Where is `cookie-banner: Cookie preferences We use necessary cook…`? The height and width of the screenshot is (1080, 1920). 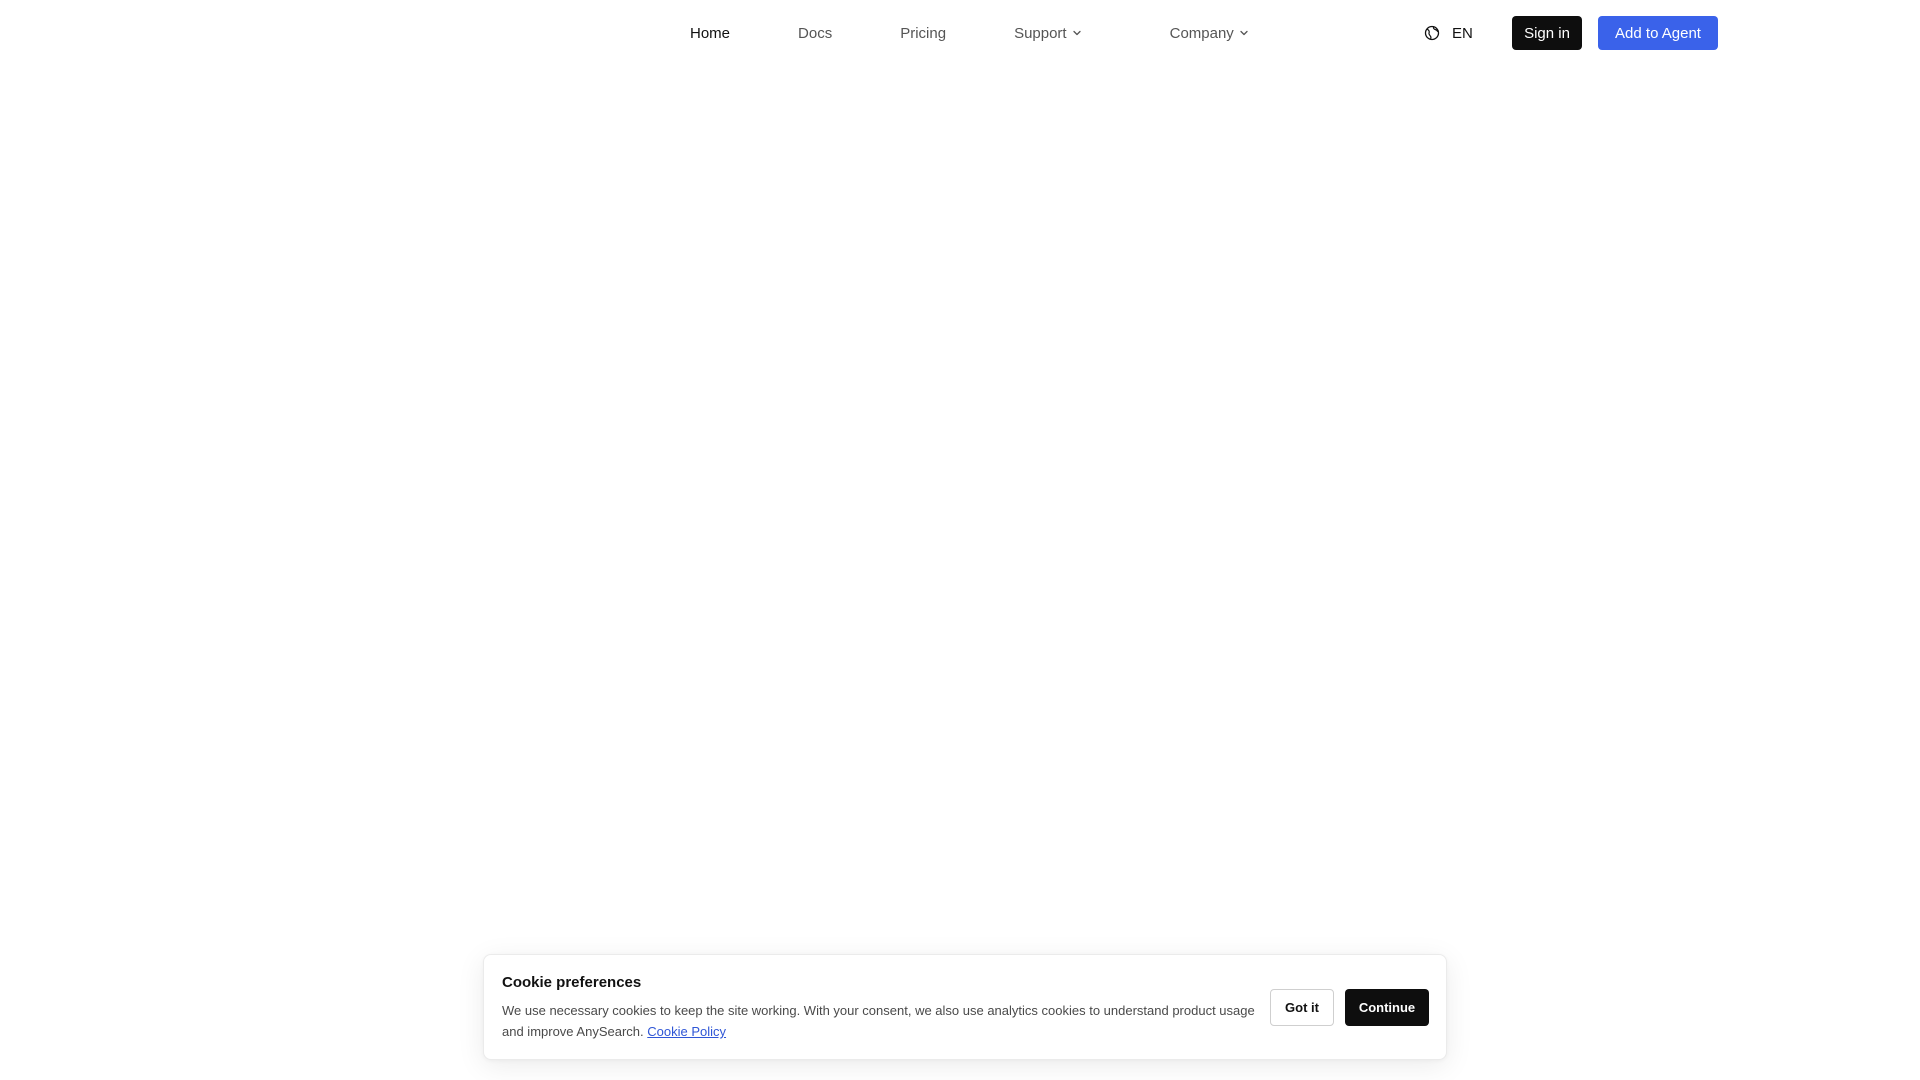 cookie-banner: Cookie preferences We use necessary cook… is located at coordinates (965, 1007).